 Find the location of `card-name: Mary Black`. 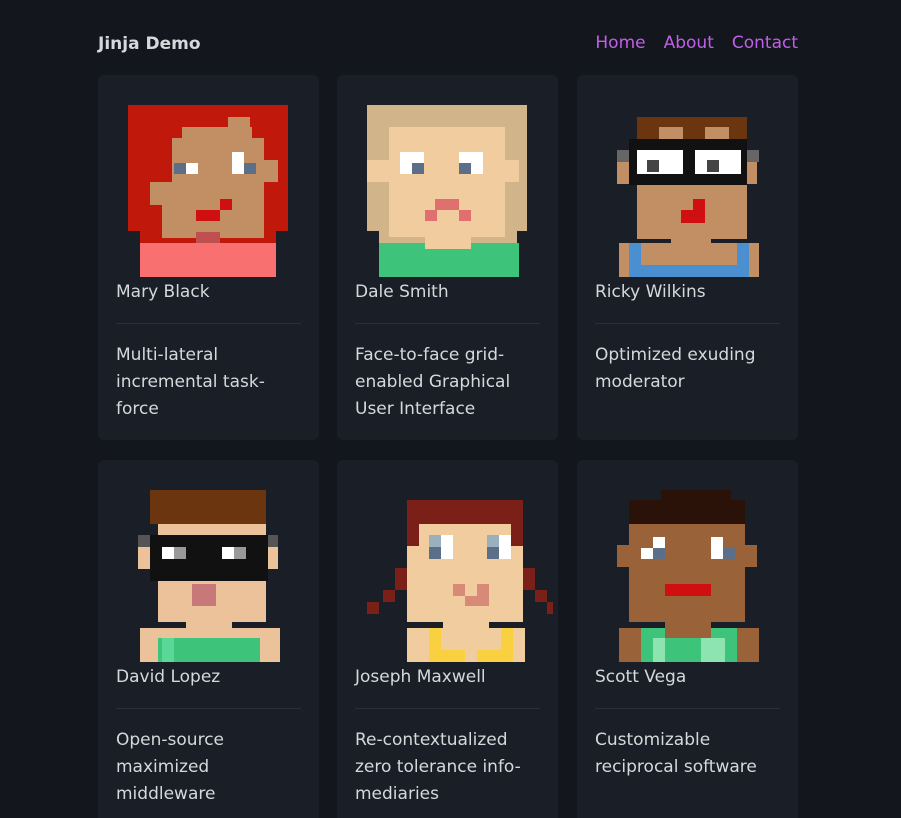

card-name: Mary Black is located at coordinates (163, 292).